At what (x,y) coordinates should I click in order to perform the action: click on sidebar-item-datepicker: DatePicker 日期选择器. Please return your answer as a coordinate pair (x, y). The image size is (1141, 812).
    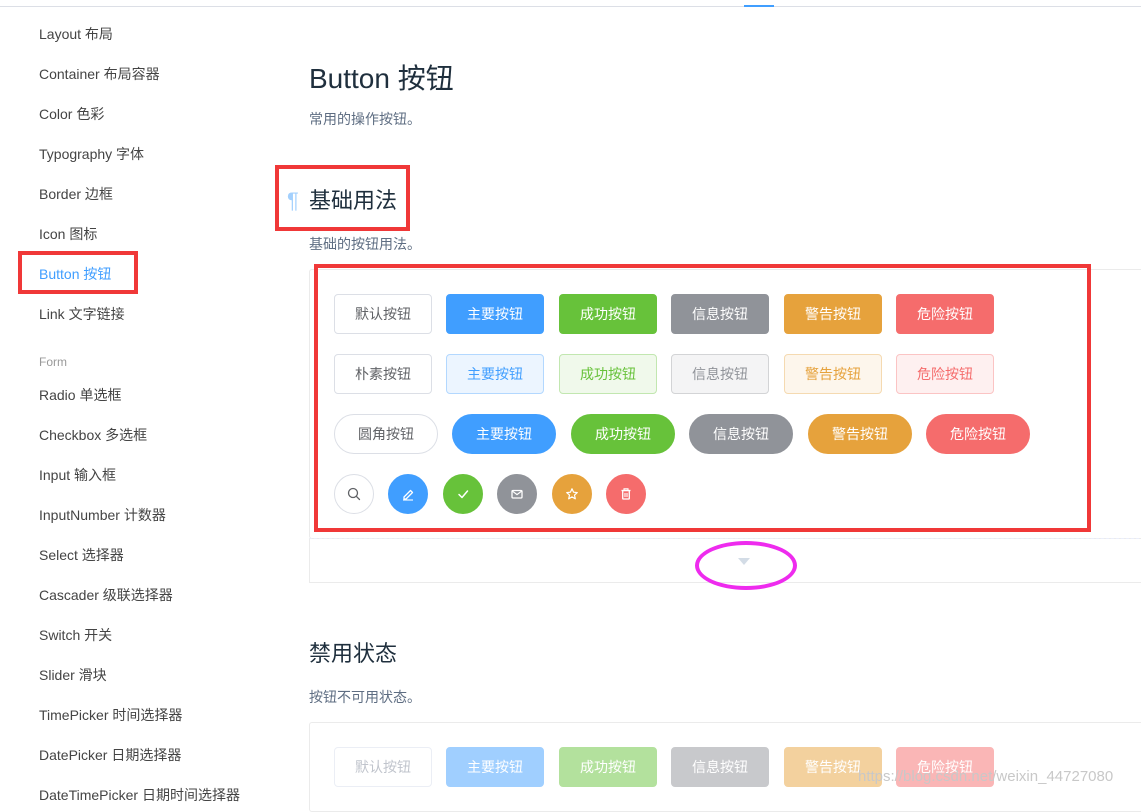
    Looking at the image, I should click on (110, 755).